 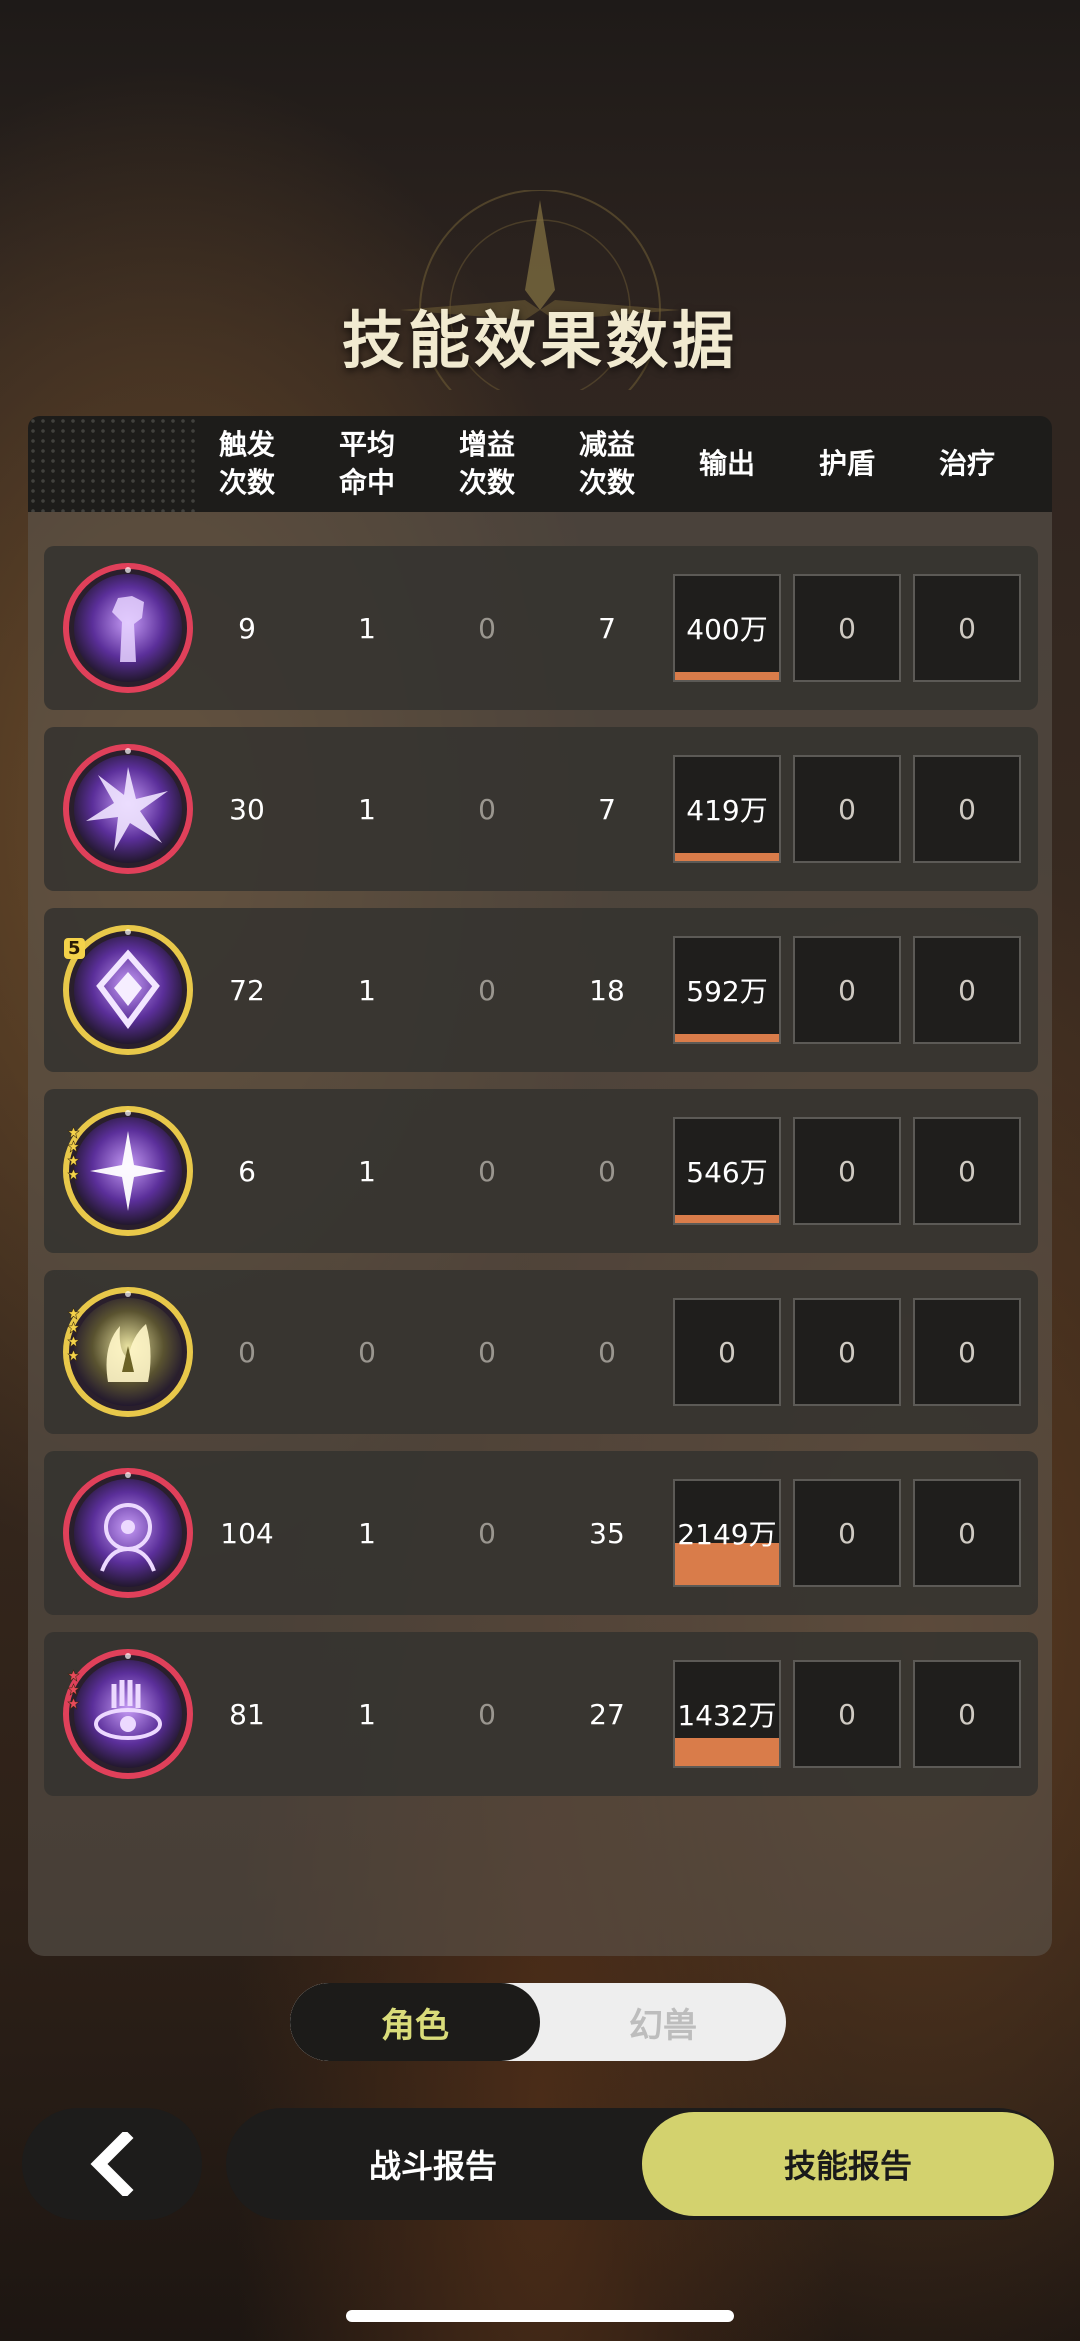 What do you see at coordinates (726, 463) in the screenshot?
I see `header-output: 输出` at bounding box center [726, 463].